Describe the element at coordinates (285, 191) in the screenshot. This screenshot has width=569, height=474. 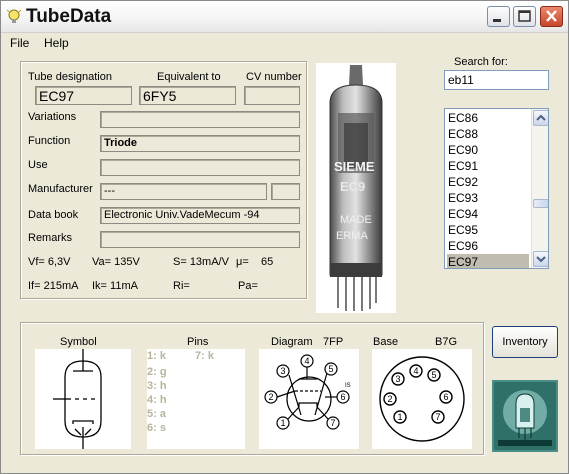
I see `manufacturer-code-field` at that location.